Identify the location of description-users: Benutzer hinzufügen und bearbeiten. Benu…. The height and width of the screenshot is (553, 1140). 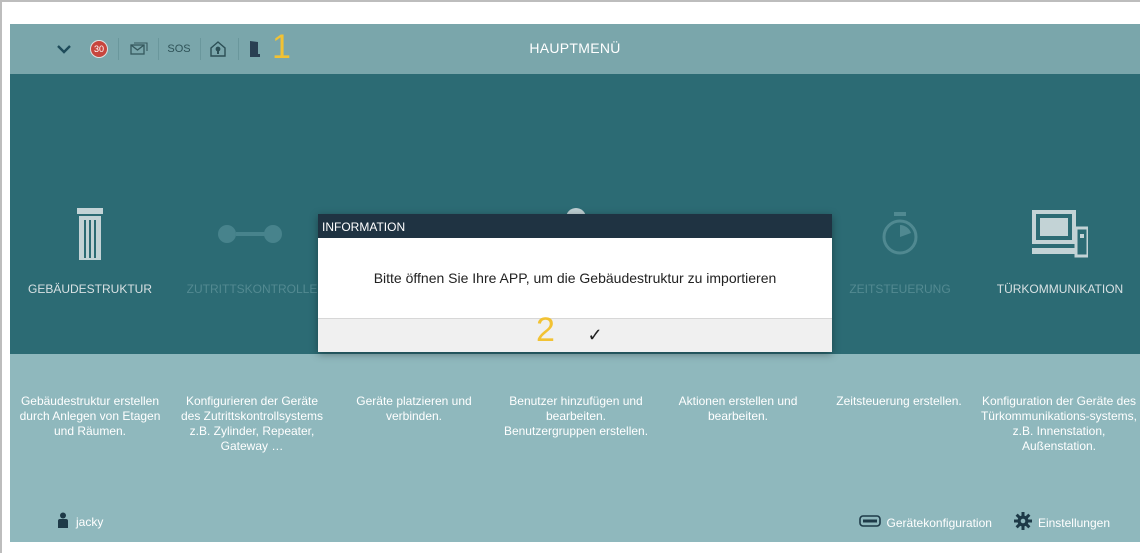
(576, 416).